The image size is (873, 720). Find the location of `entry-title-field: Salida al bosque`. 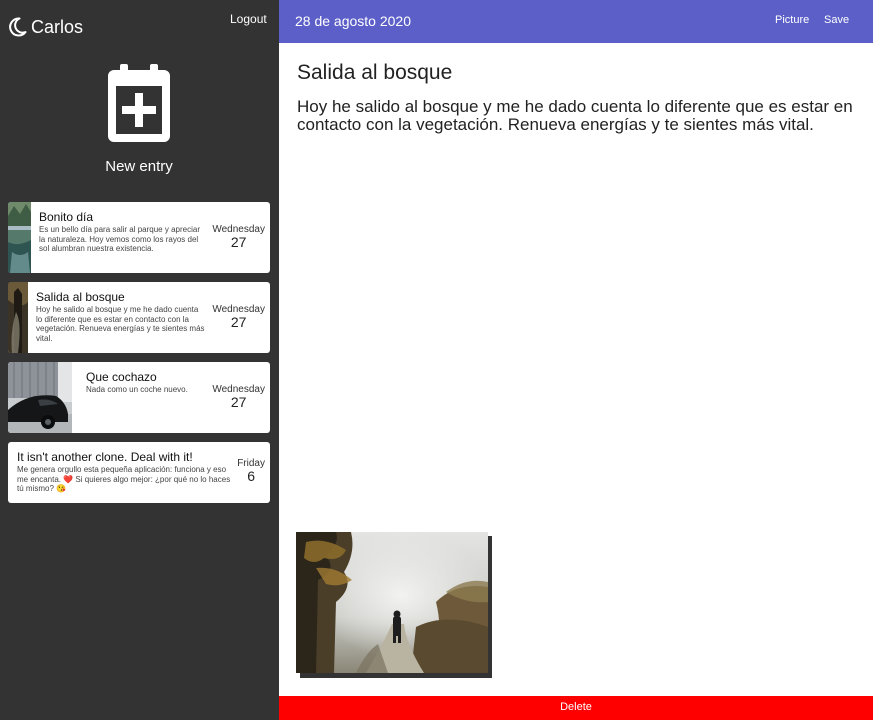

entry-title-field: Salida al bosque is located at coordinates (374, 73).